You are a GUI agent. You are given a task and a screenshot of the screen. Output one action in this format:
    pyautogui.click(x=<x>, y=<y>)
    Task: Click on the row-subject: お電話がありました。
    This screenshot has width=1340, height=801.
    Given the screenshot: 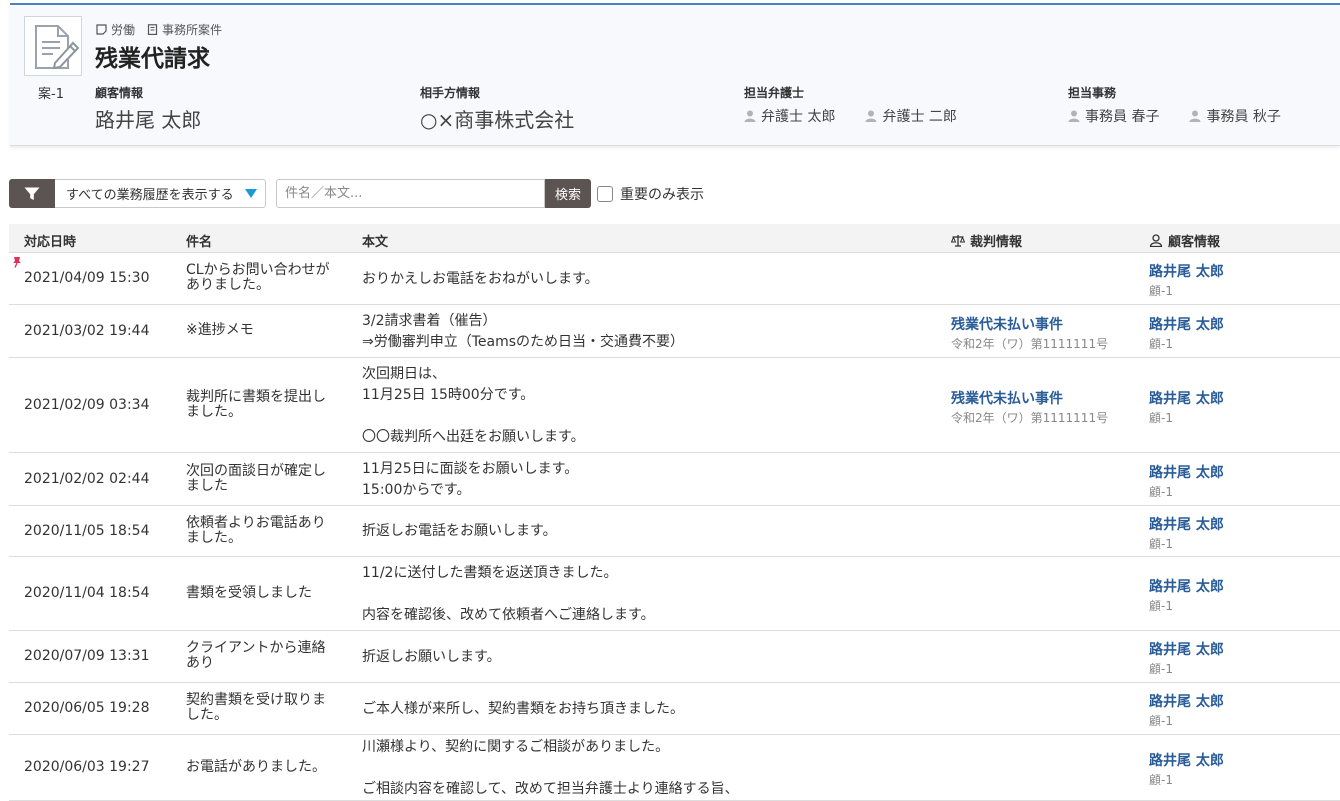 What is the action you would take?
    pyautogui.click(x=261, y=767)
    